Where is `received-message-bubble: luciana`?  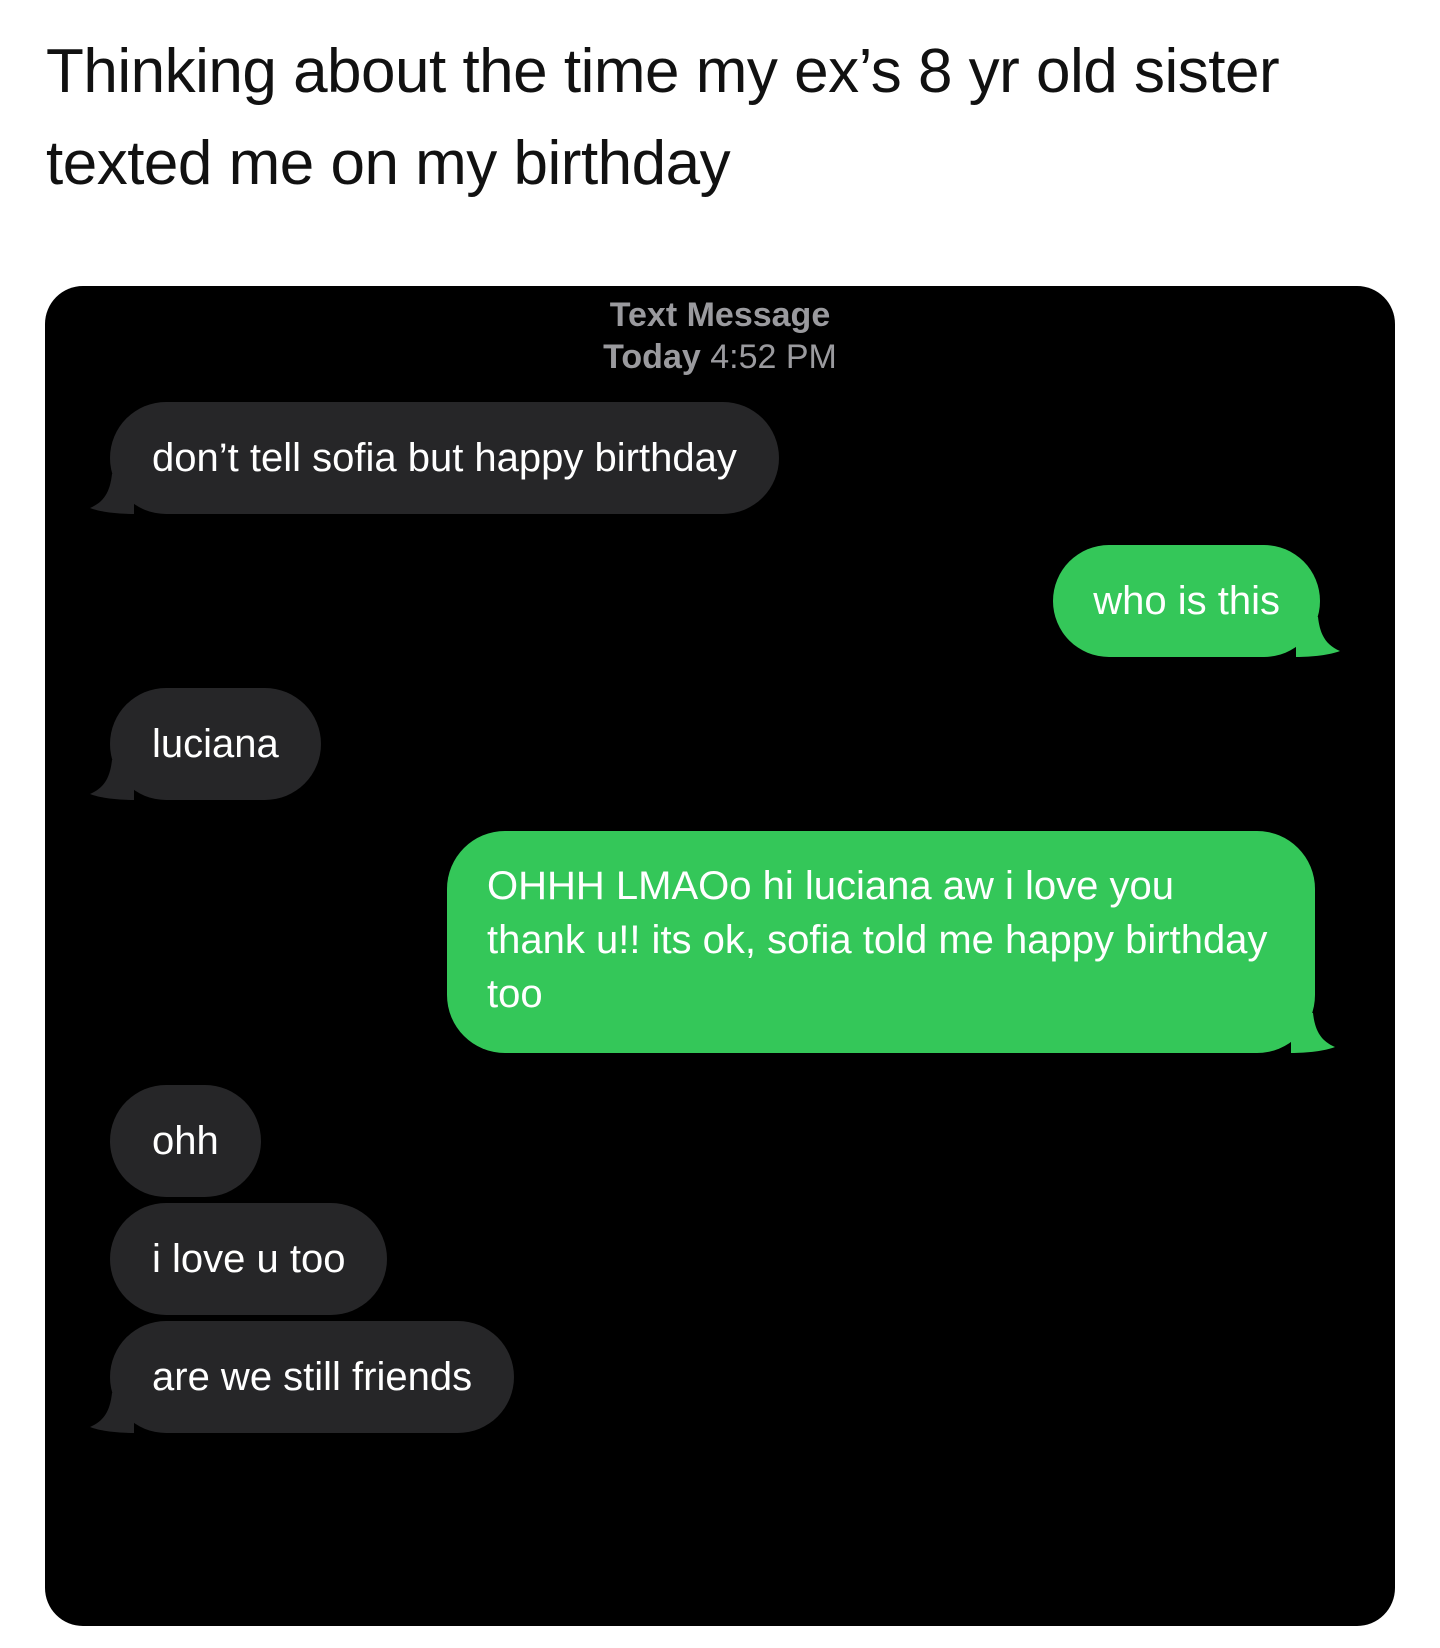
received-message-bubble: luciana is located at coordinates (205, 744).